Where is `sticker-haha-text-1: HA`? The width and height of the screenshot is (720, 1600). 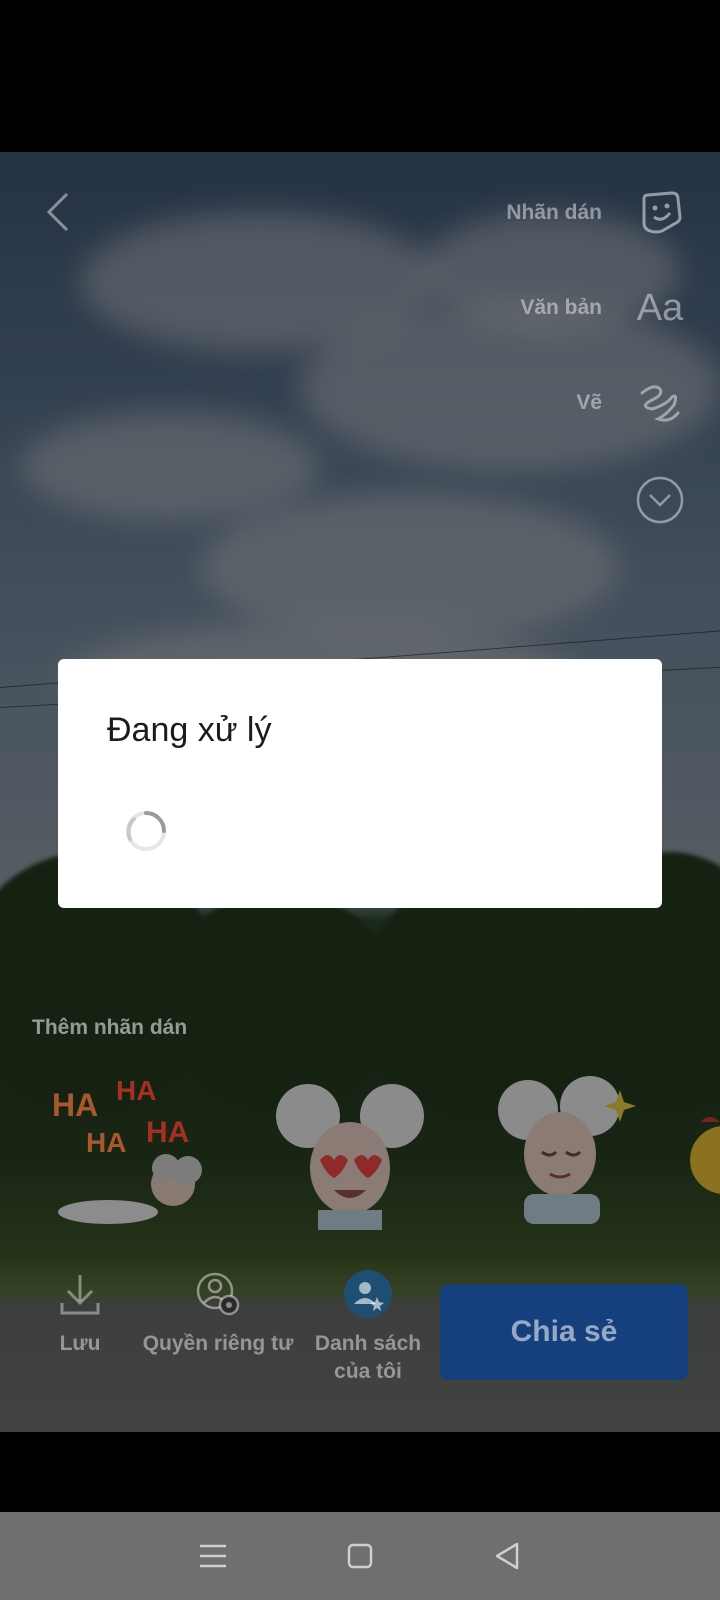
sticker-haha-text-1: HA is located at coordinates (75, 1105).